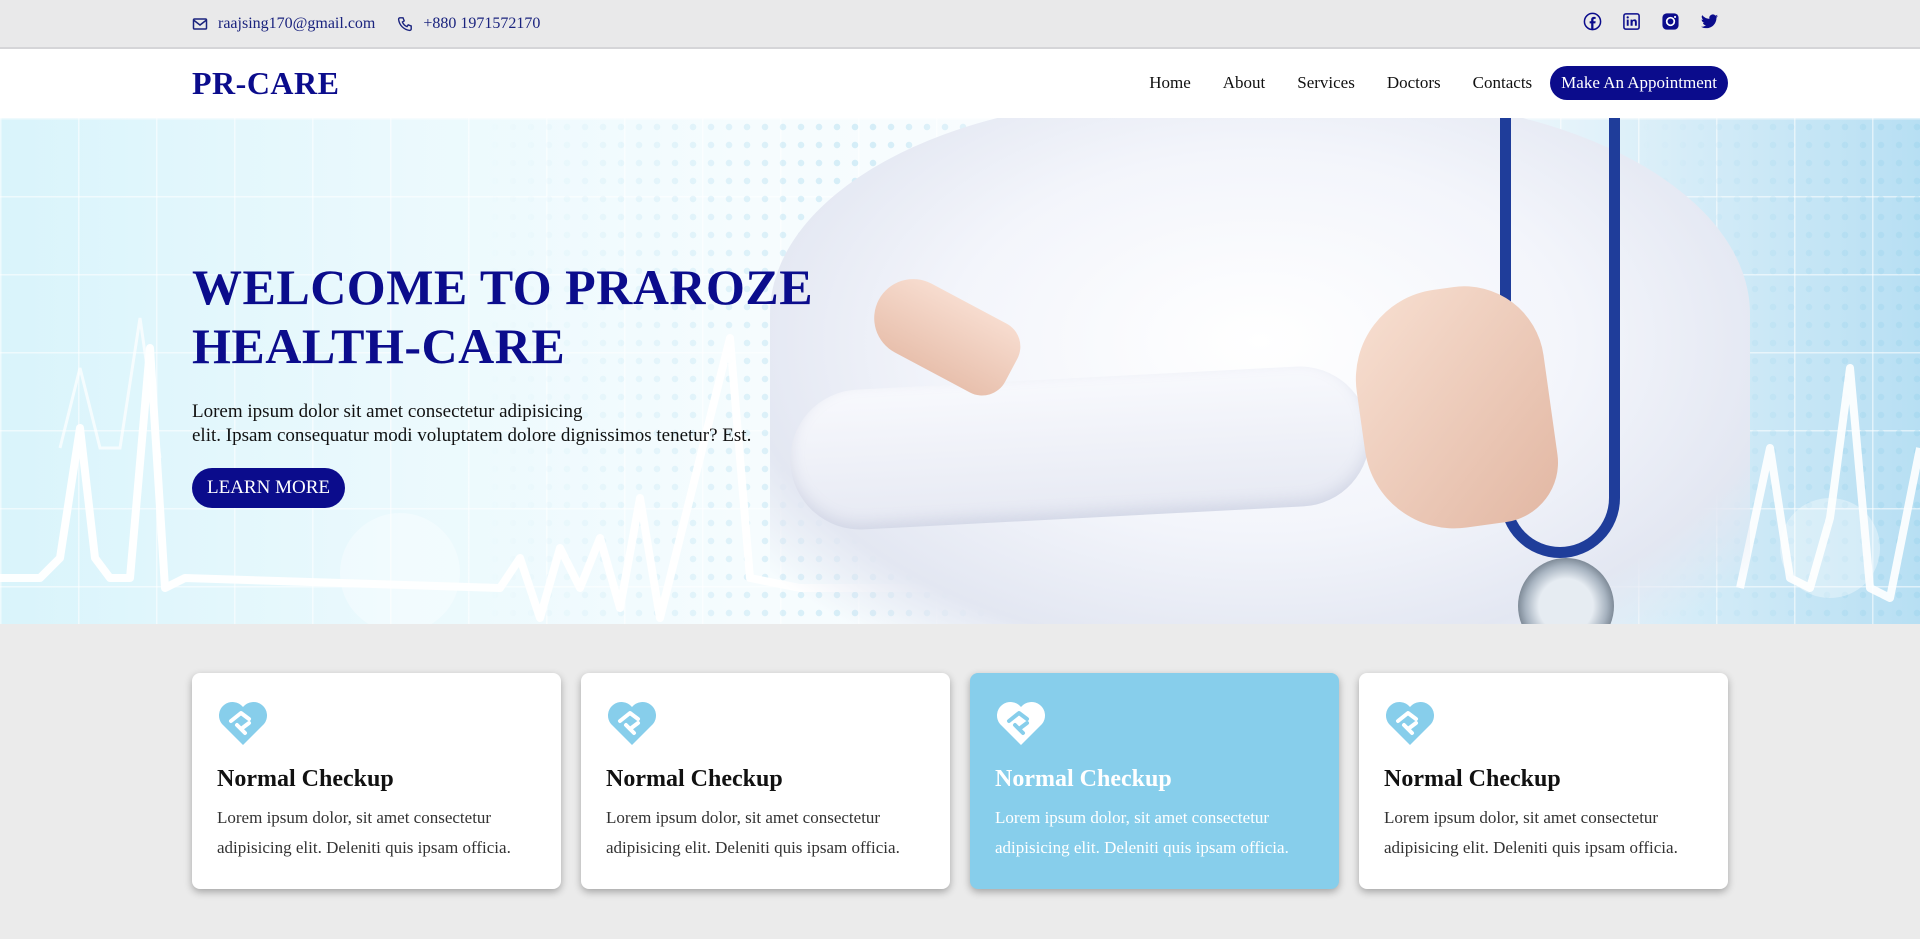 The image size is (1920, 939). What do you see at coordinates (1503, 83) in the screenshot?
I see `nav-contacts: Contacts` at bounding box center [1503, 83].